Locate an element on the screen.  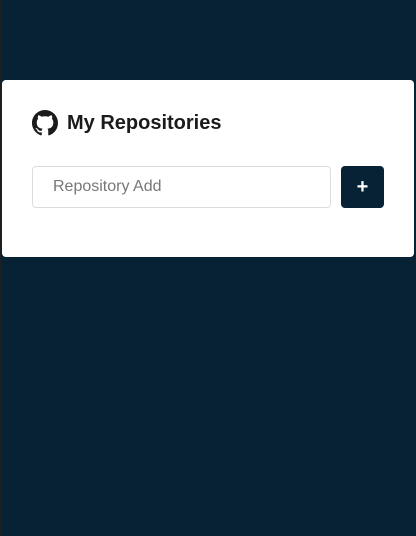
add-repository-button: + is located at coordinates (362, 187).